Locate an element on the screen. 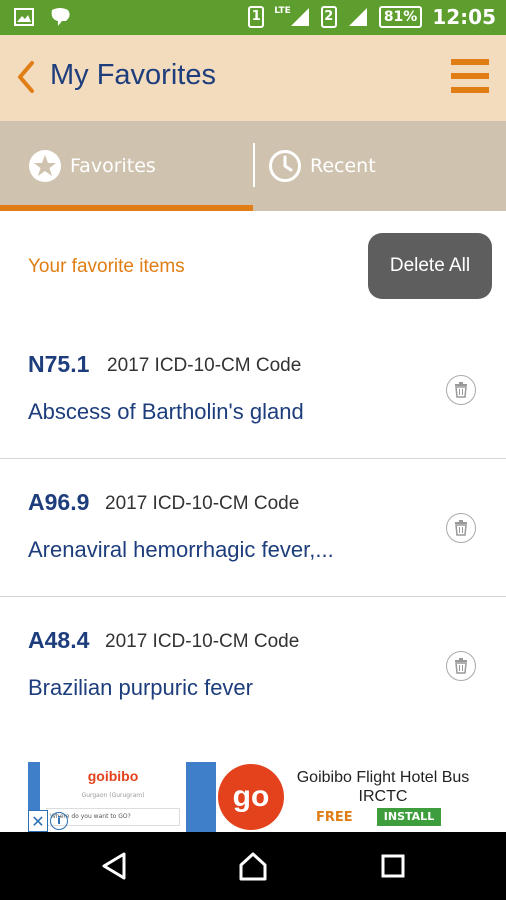 The height and width of the screenshot is (900, 506). ad-location: Gurgaon (Gurugram) is located at coordinates (113, 795).